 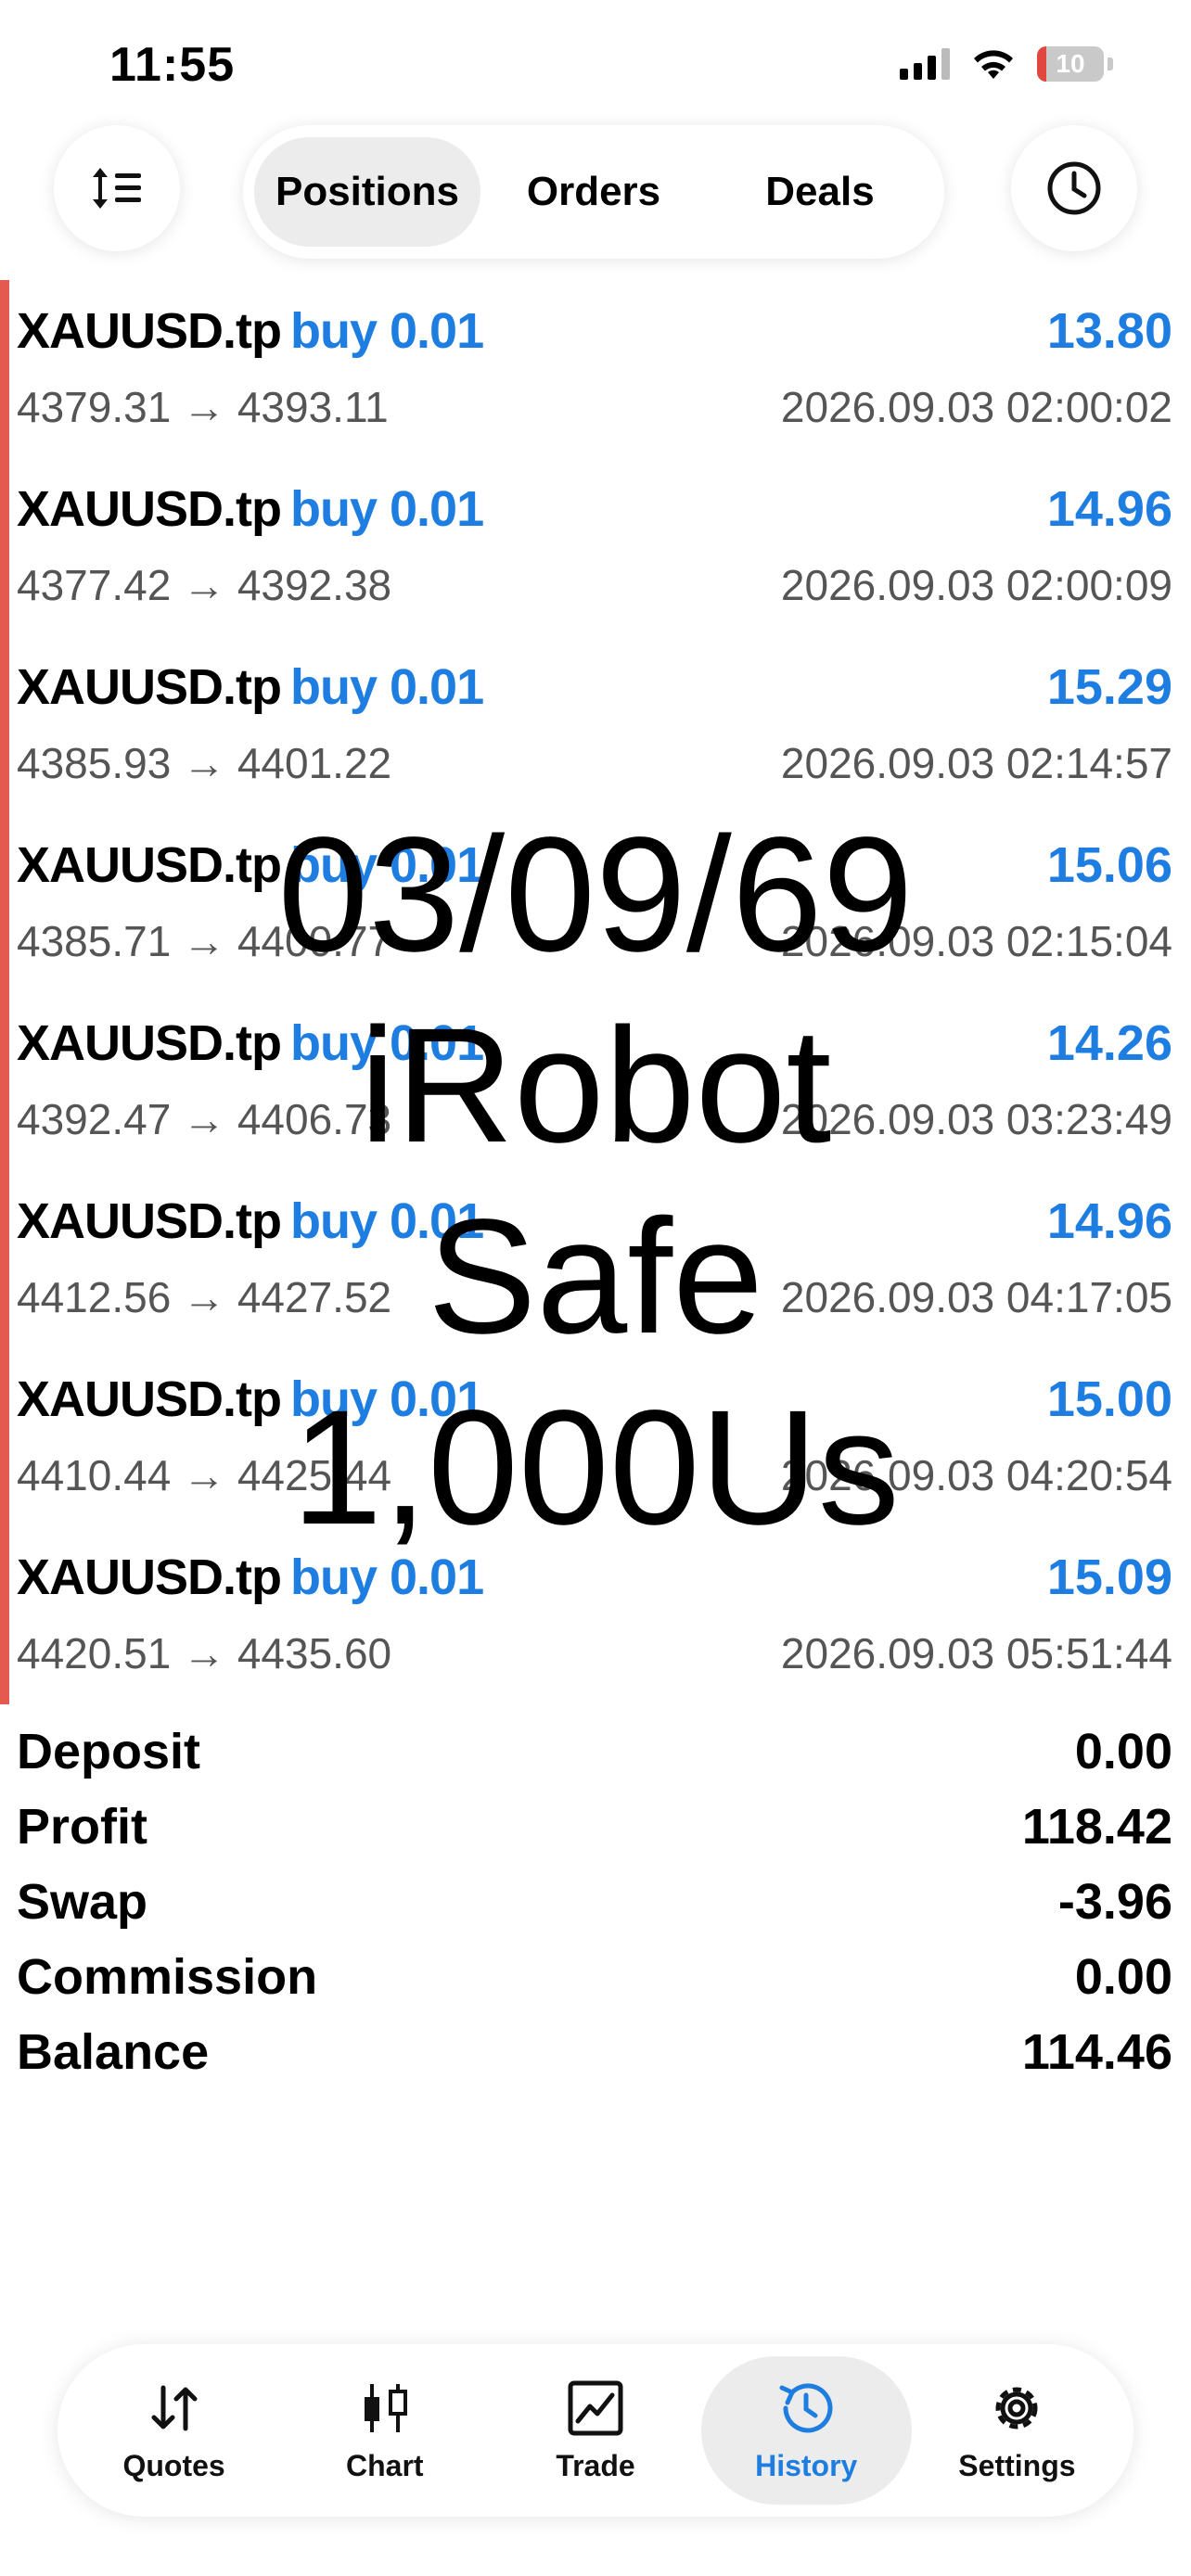 What do you see at coordinates (174, 2407) in the screenshot?
I see `quotes-icon` at bounding box center [174, 2407].